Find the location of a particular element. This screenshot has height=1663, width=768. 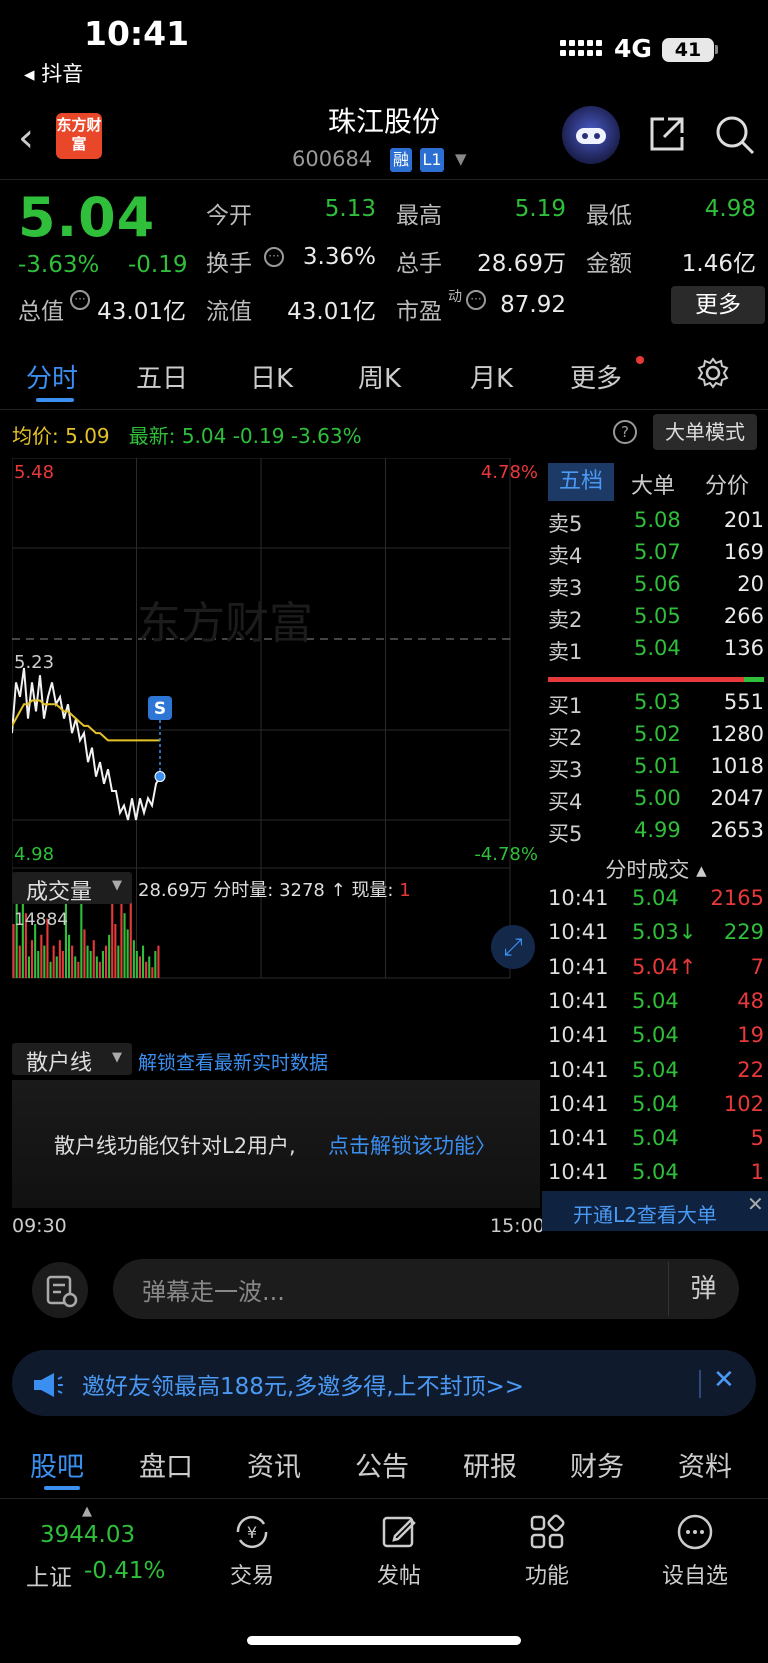

nav-trade: ¥ 交易 is located at coordinates (252, 1551).